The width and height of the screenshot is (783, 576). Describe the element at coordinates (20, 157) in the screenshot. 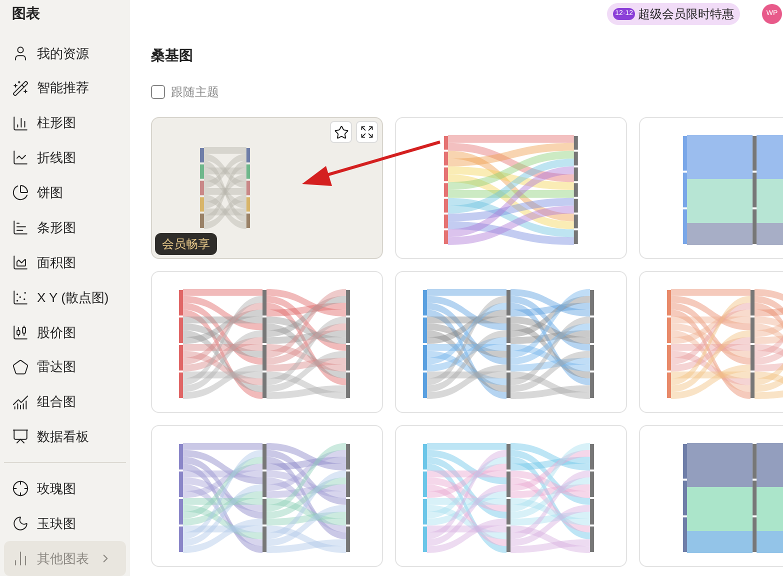

I see `line-chart-icon` at that location.